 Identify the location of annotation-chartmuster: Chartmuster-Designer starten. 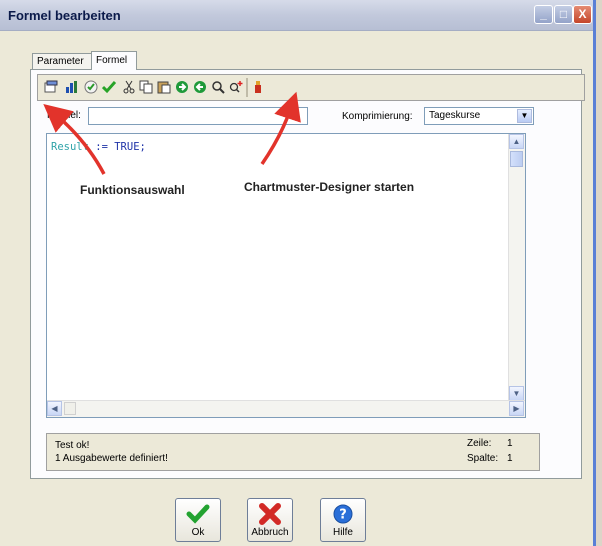
(329, 187).